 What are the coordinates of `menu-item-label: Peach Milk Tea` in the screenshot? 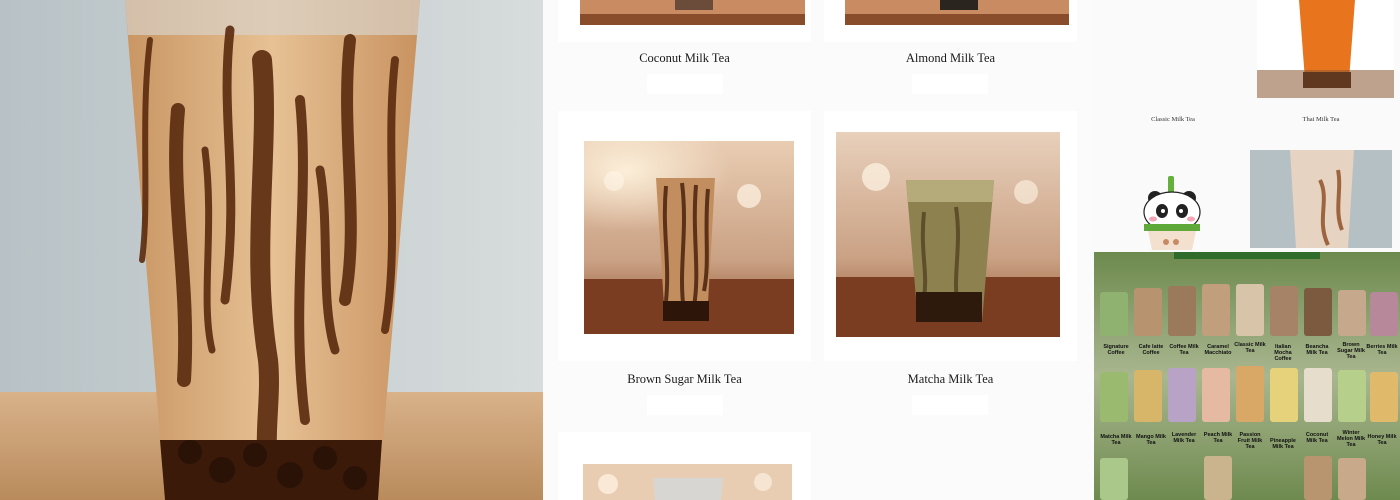 It's located at (1218, 438).